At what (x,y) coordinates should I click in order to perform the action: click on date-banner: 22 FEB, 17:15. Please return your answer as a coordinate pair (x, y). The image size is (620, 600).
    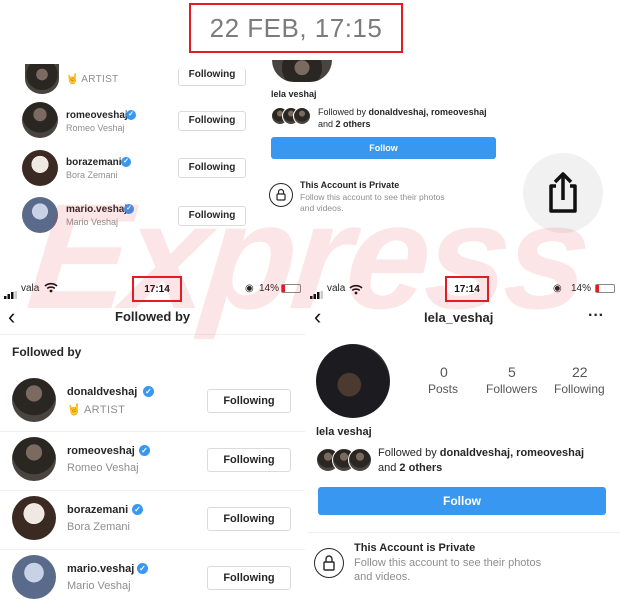
    Looking at the image, I should click on (296, 28).